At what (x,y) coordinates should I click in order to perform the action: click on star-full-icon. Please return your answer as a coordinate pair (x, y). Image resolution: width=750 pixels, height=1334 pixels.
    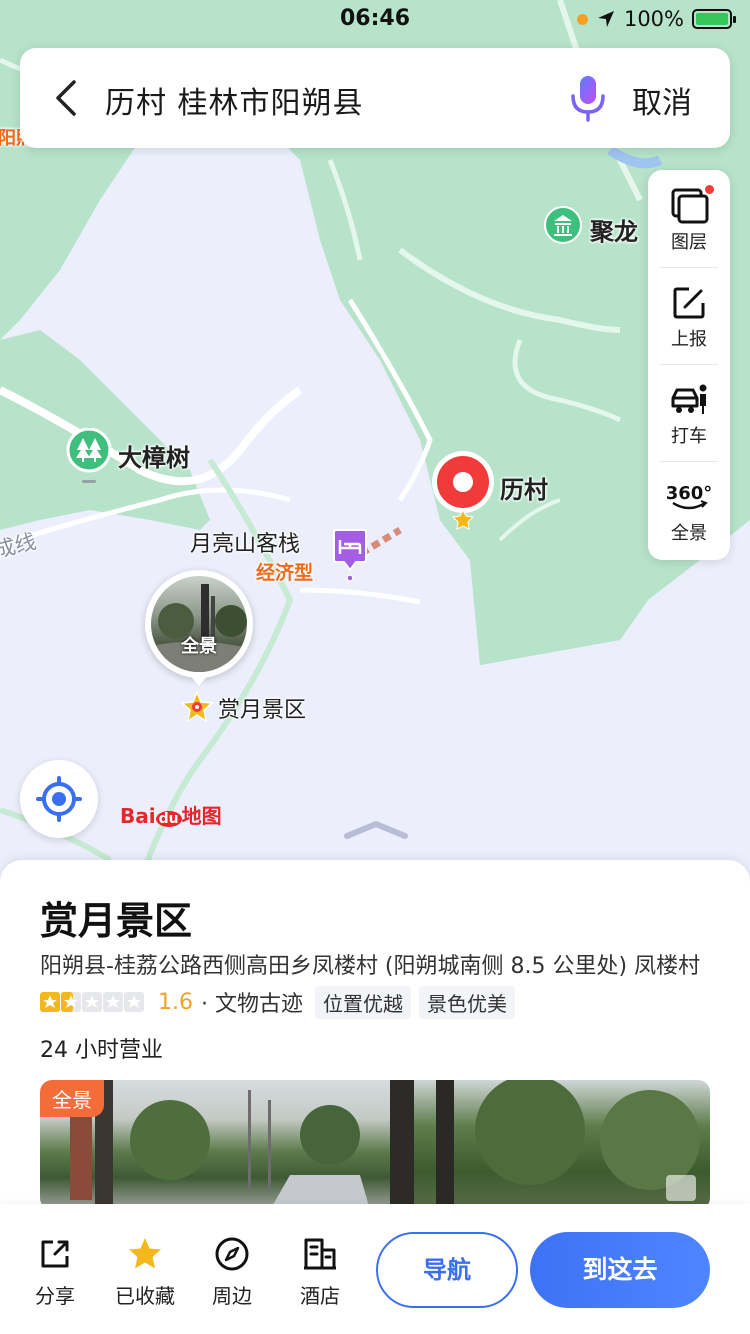
    Looking at the image, I should click on (50, 1002).